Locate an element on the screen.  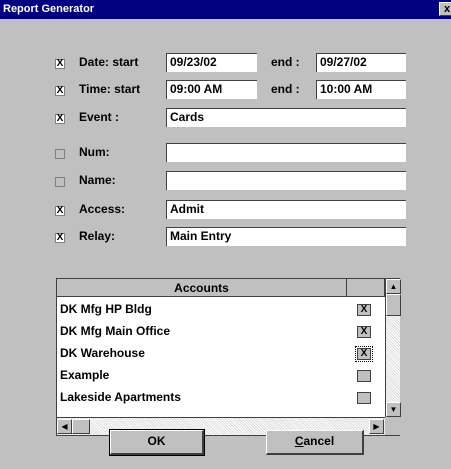
cancel-button: Cancel is located at coordinates (315, 442).